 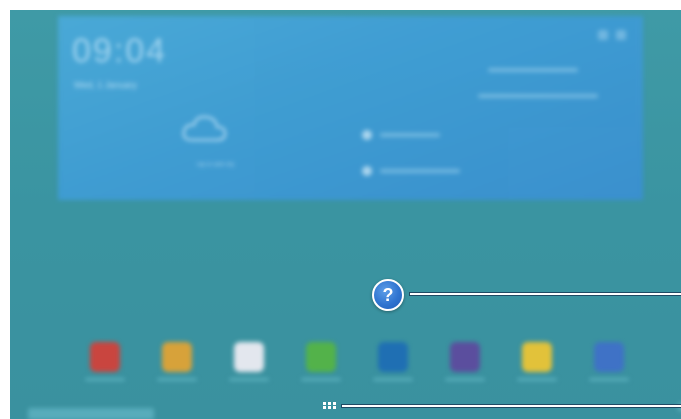 I want to click on google-search-bar, so click(x=91, y=413).